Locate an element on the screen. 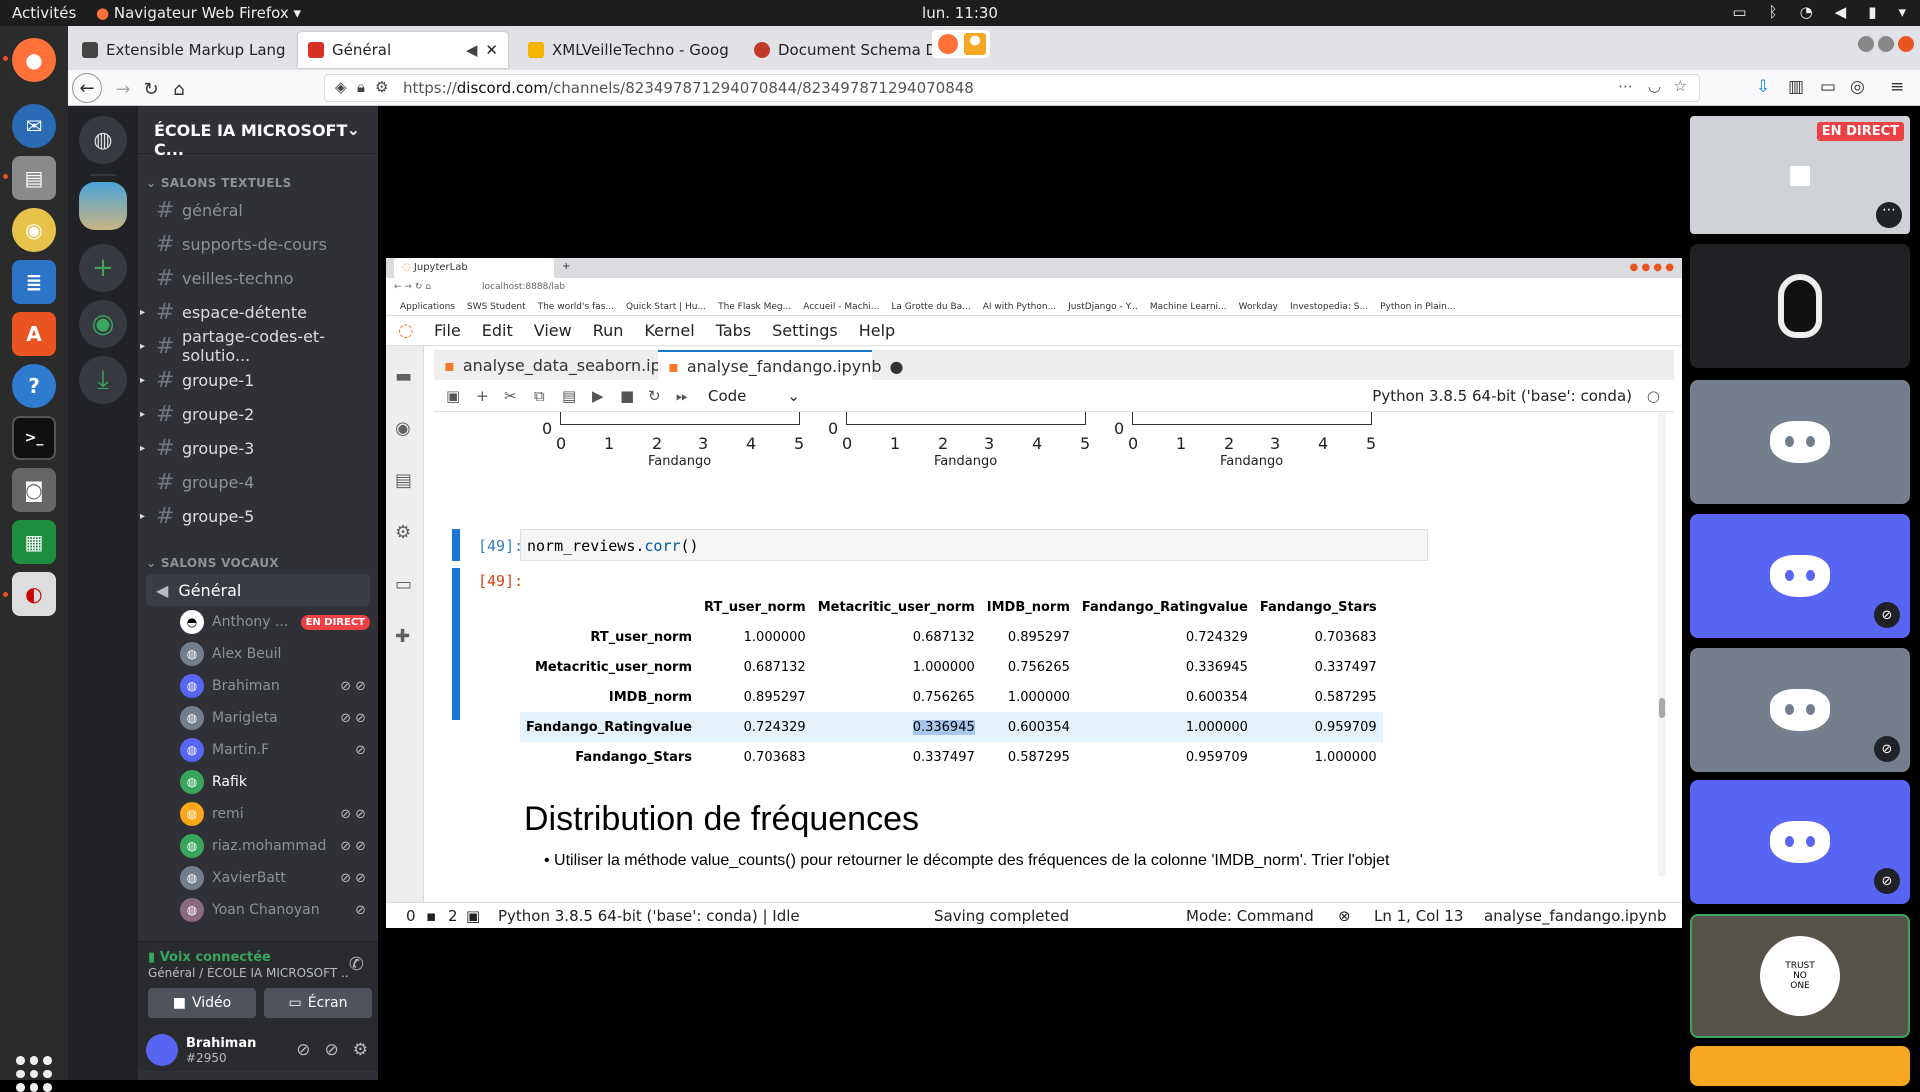 This screenshot has height=1092, width=1920. voice-user: ◍ riaz.mohammad ⊘⊘ is located at coordinates (275, 846).